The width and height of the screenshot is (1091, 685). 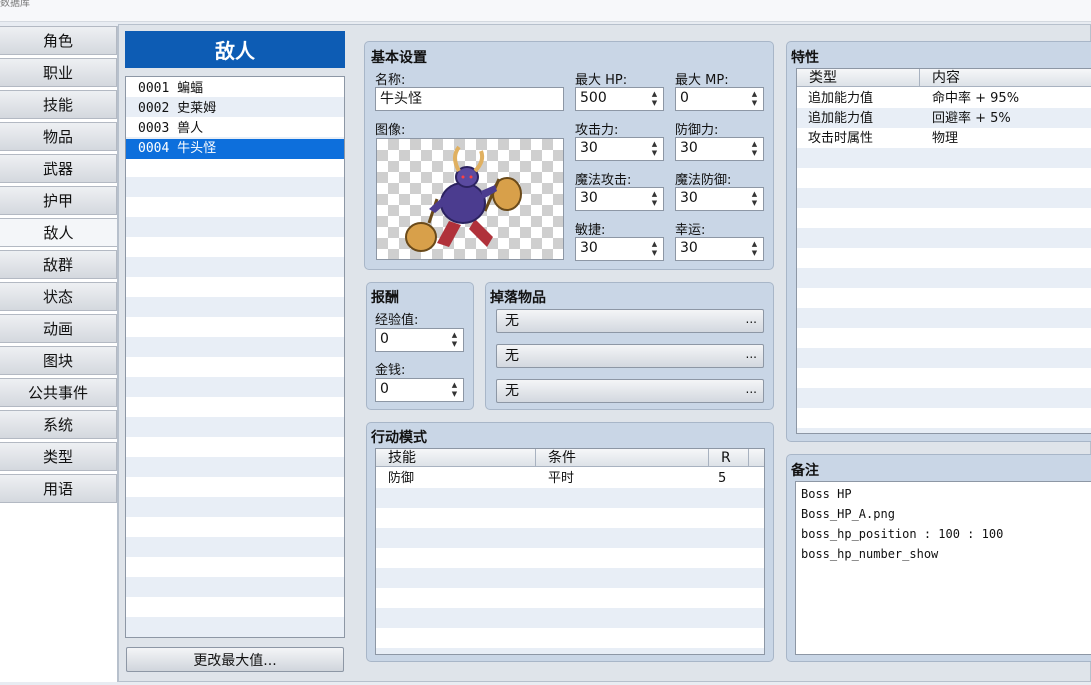 I want to click on window-title: 数据库, so click(x=15, y=4).